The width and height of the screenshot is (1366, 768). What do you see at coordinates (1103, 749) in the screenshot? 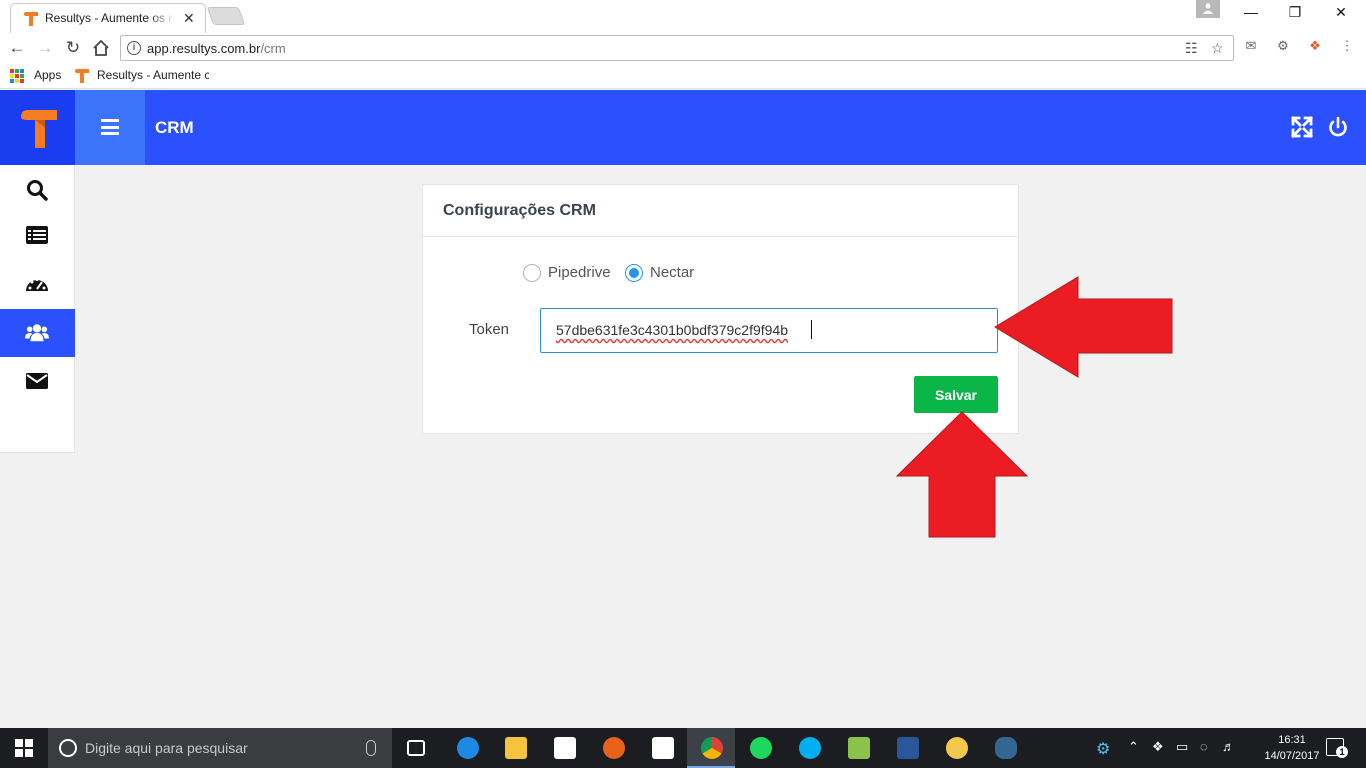
I see `tray-update-icon: ⚙` at bounding box center [1103, 749].